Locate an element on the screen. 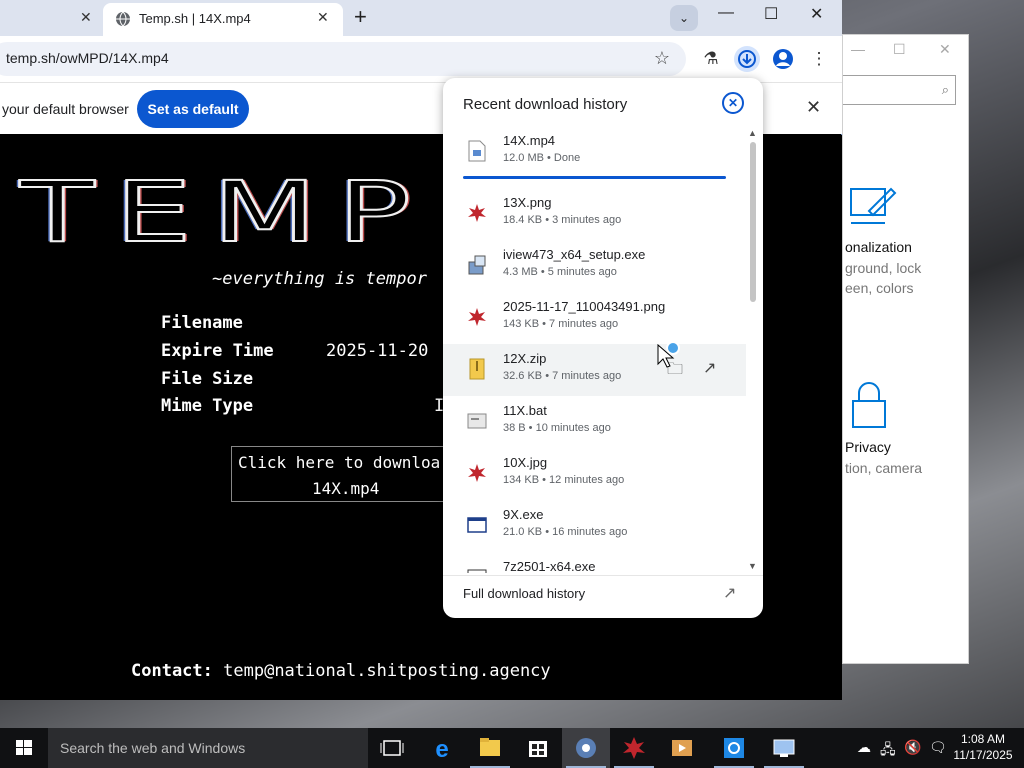 This screenshot has height=768, width=1024. onedrive-icon: ☁ is located at coordinates (864, 747).